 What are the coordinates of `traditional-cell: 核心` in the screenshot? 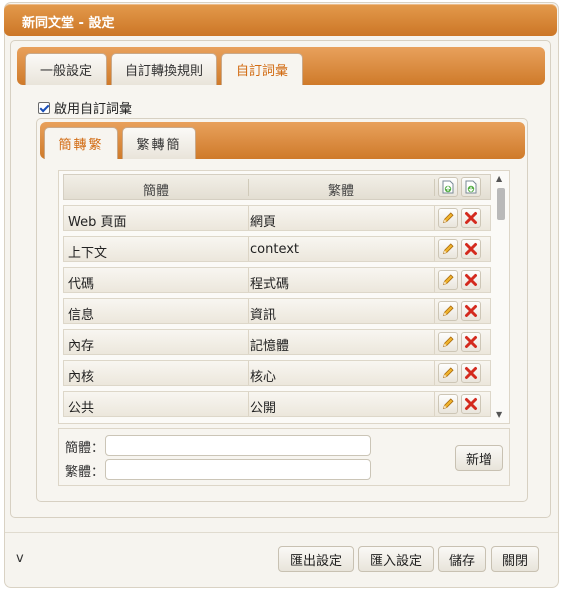 It's located at (263, 377).